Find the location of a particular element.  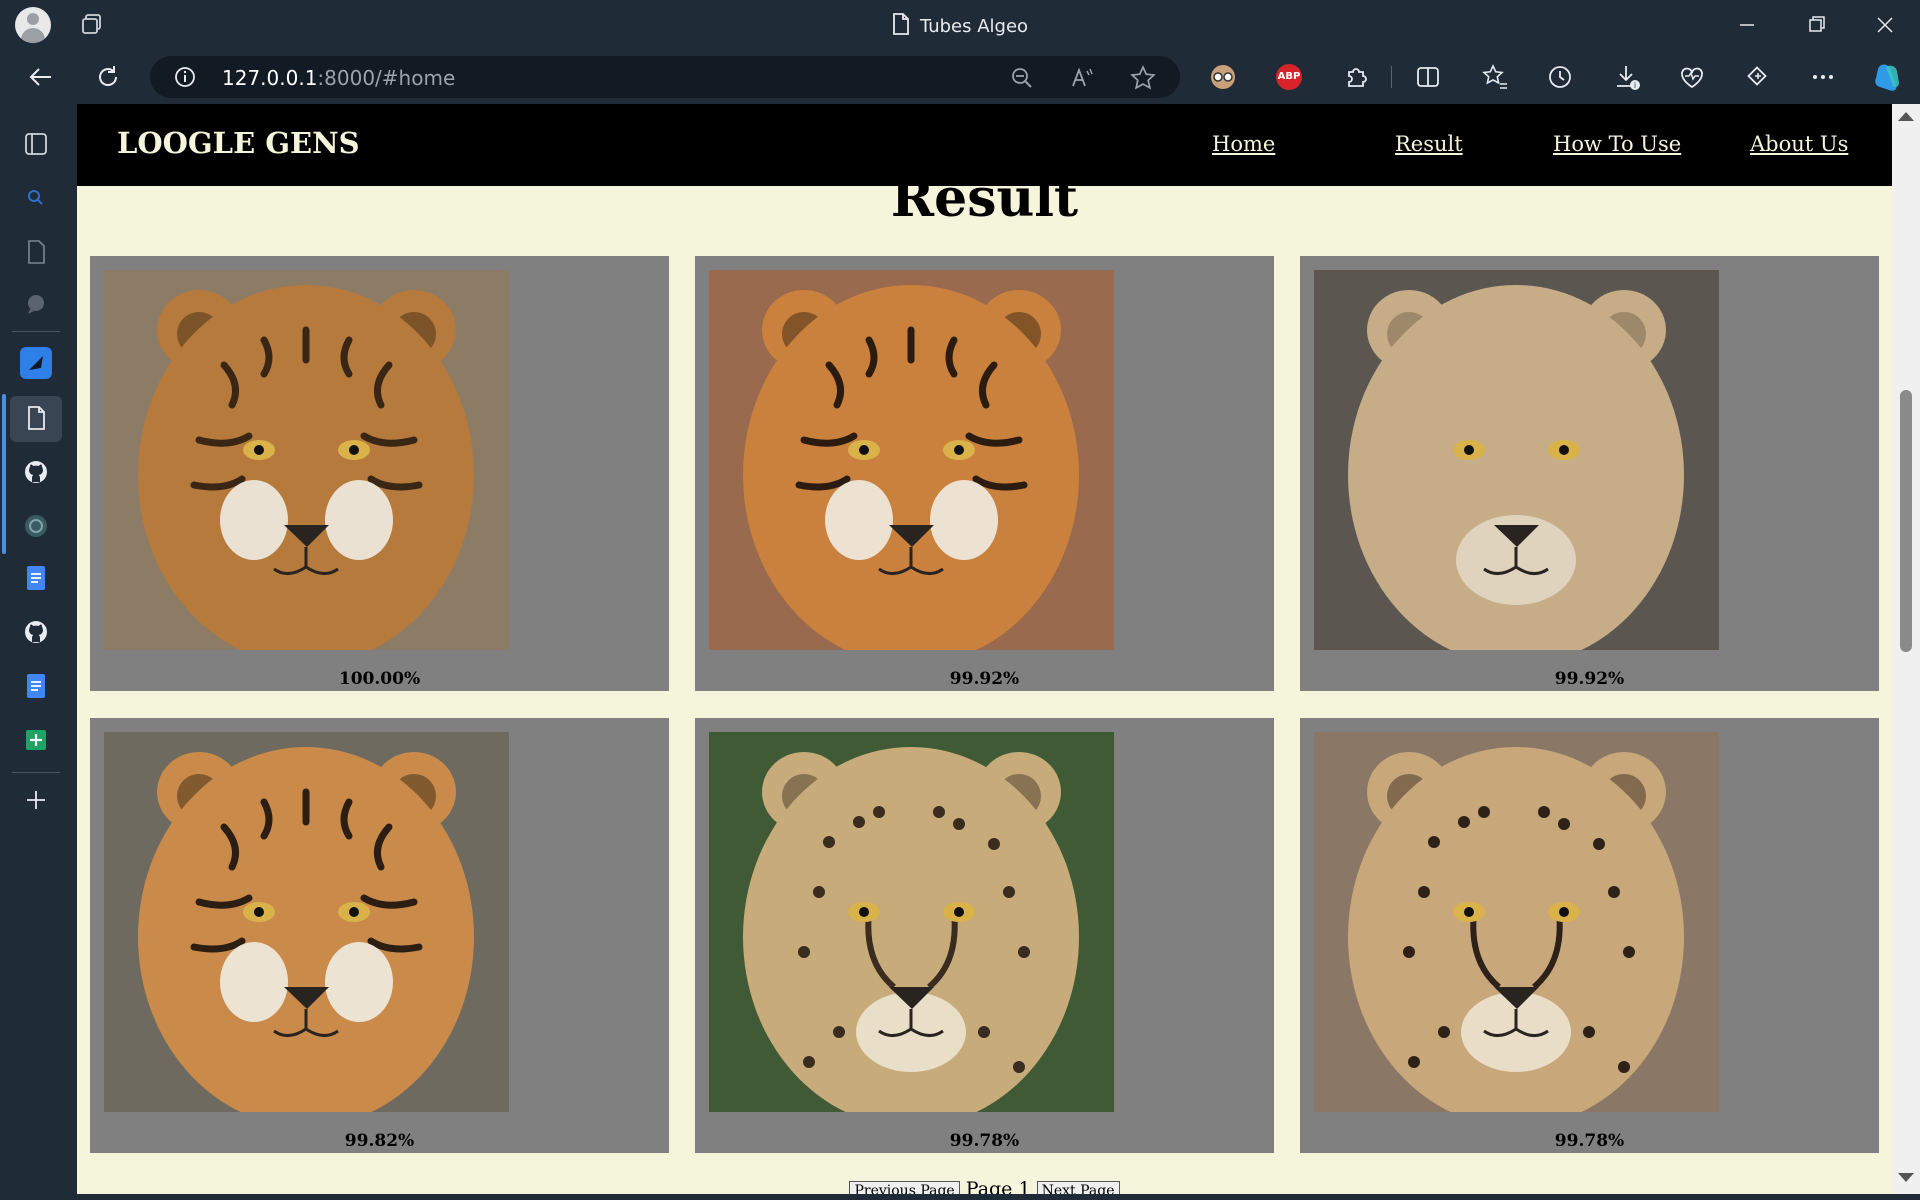

result-card: 99.82% is located at coordinates (379, 935).